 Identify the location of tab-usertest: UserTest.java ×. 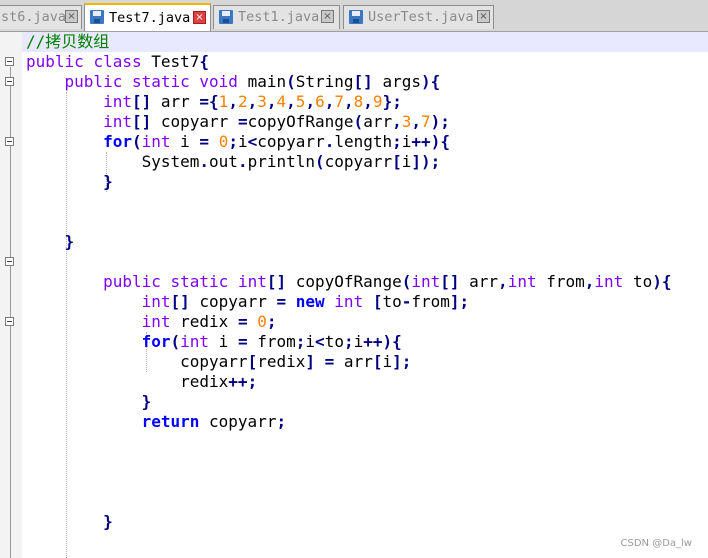
(418, 17).